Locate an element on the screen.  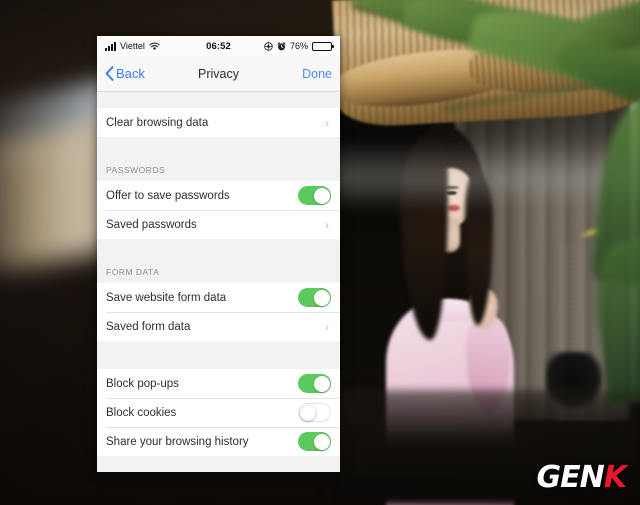
toggle-offer-to-save-passwords is located at coordinates (314, 195).